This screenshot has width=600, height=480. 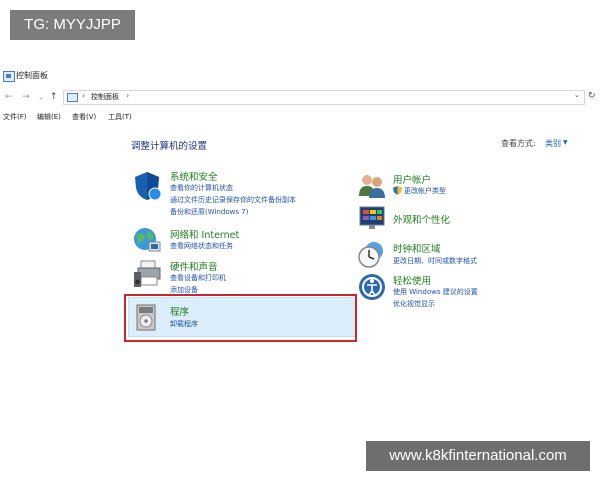 I want to click on clock-region-icon, so click(x=372, y=255).